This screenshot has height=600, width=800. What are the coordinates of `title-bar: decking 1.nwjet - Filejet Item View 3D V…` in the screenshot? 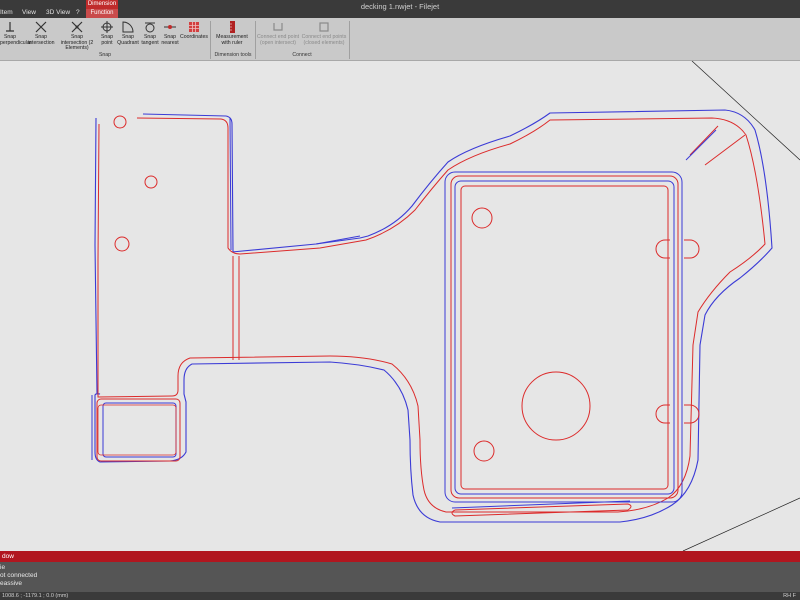 It's located at (400, 9).